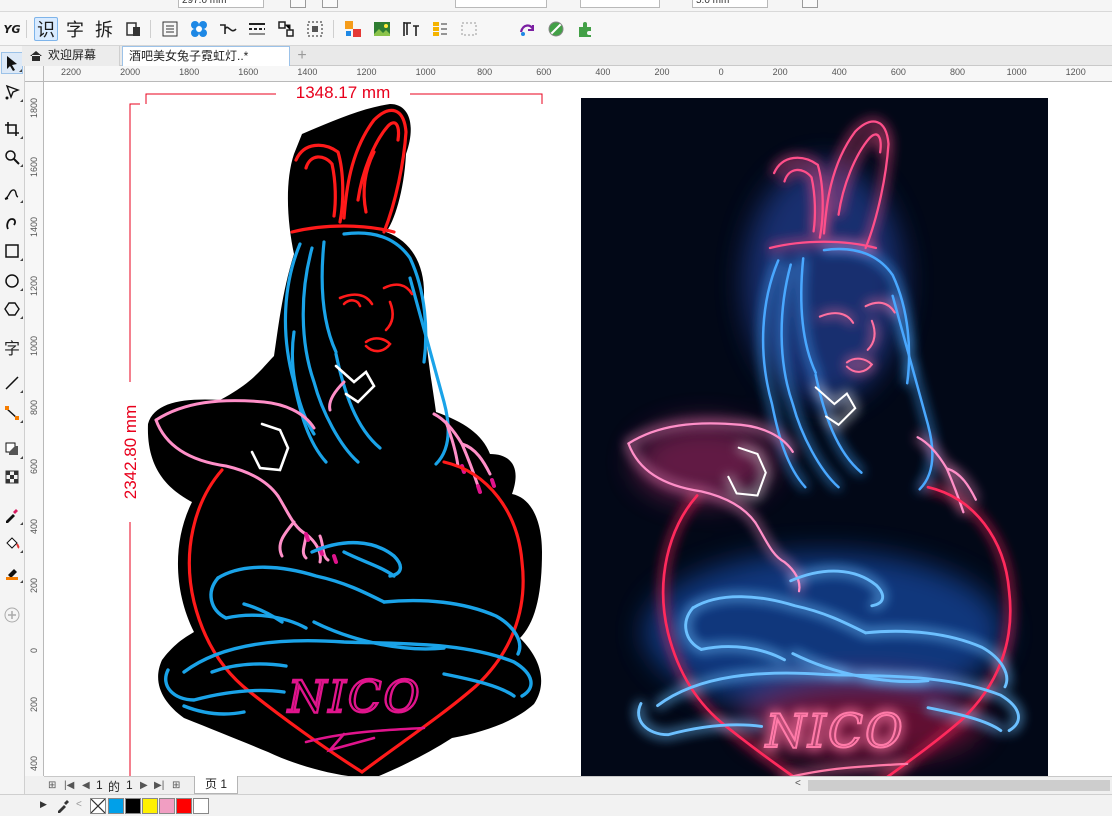 This screenshot has height=816, width=1112. What do you see at coordinates (34, 74) in the screenshot?
I see `ruler-corner` at bounding box center [34, 74].